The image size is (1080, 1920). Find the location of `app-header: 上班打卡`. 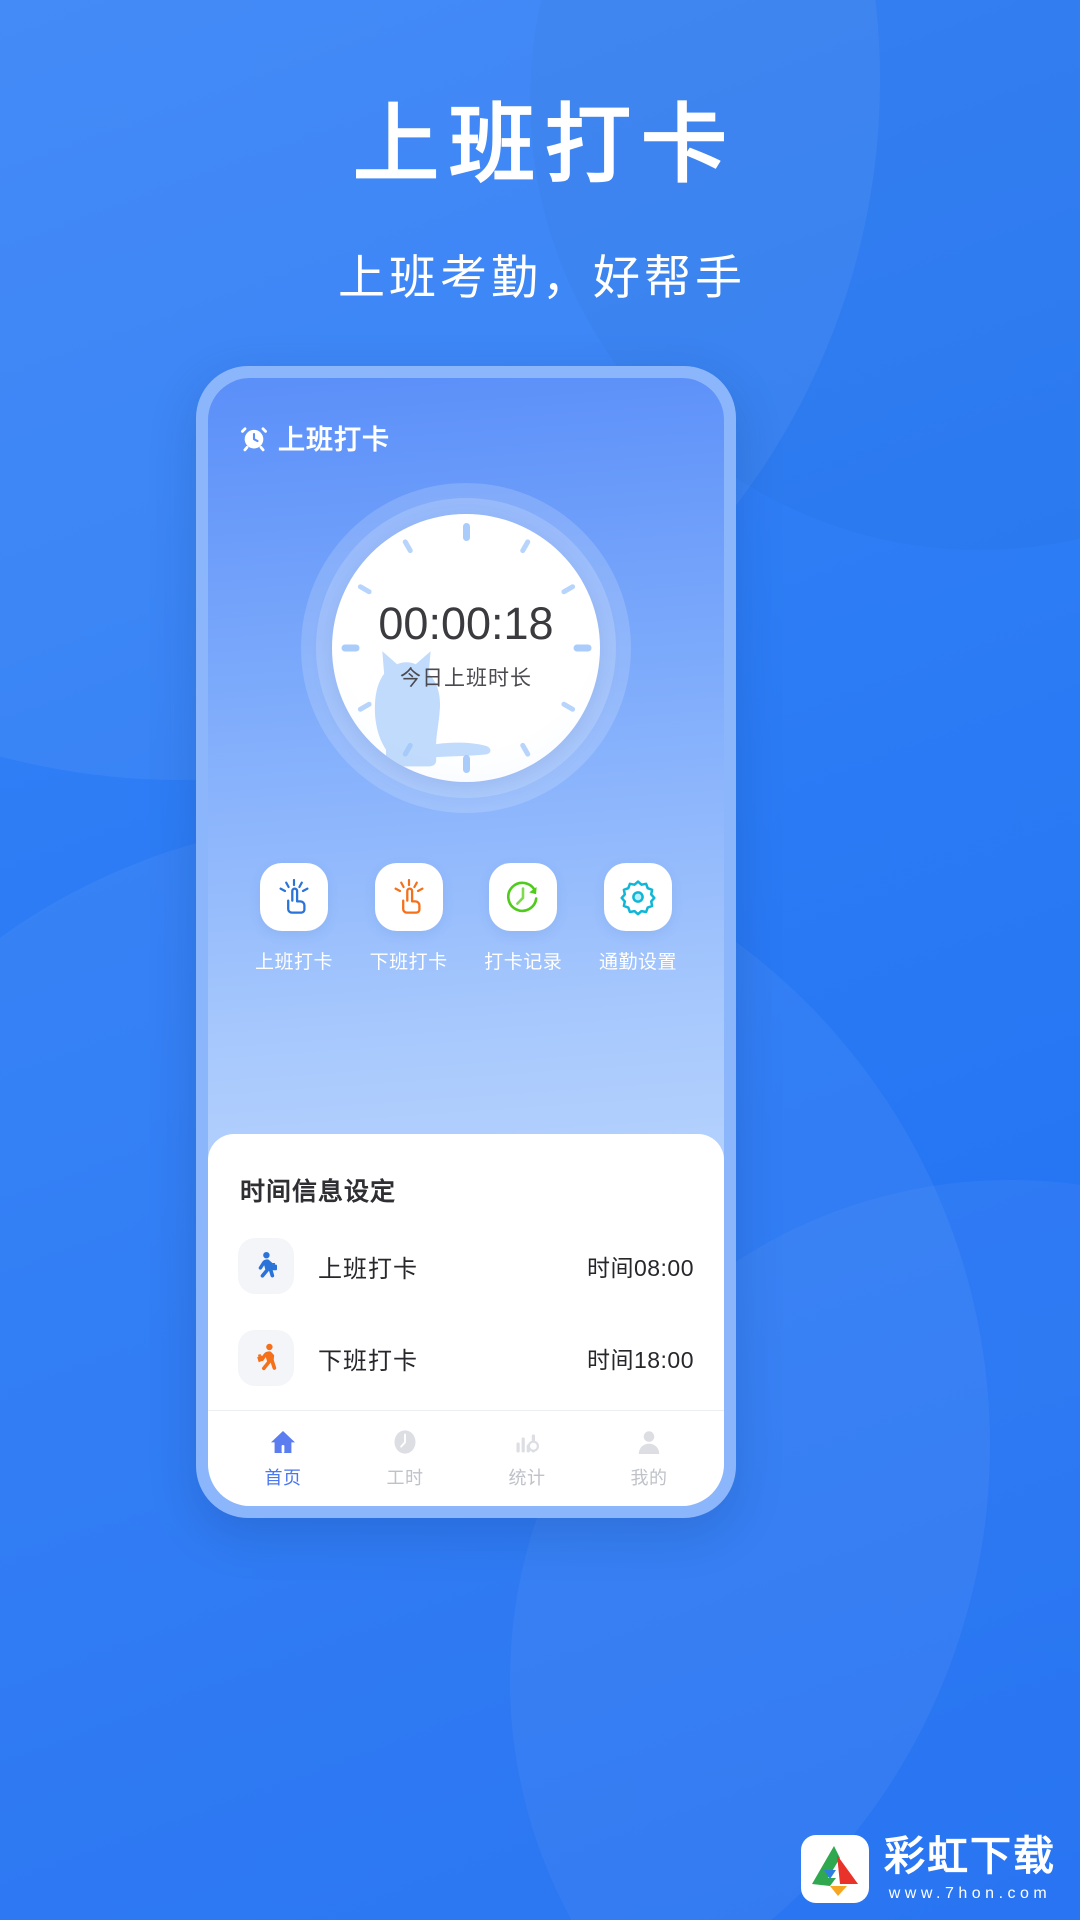

app-header: 上班打卡 is located at coordinates (466, 417).